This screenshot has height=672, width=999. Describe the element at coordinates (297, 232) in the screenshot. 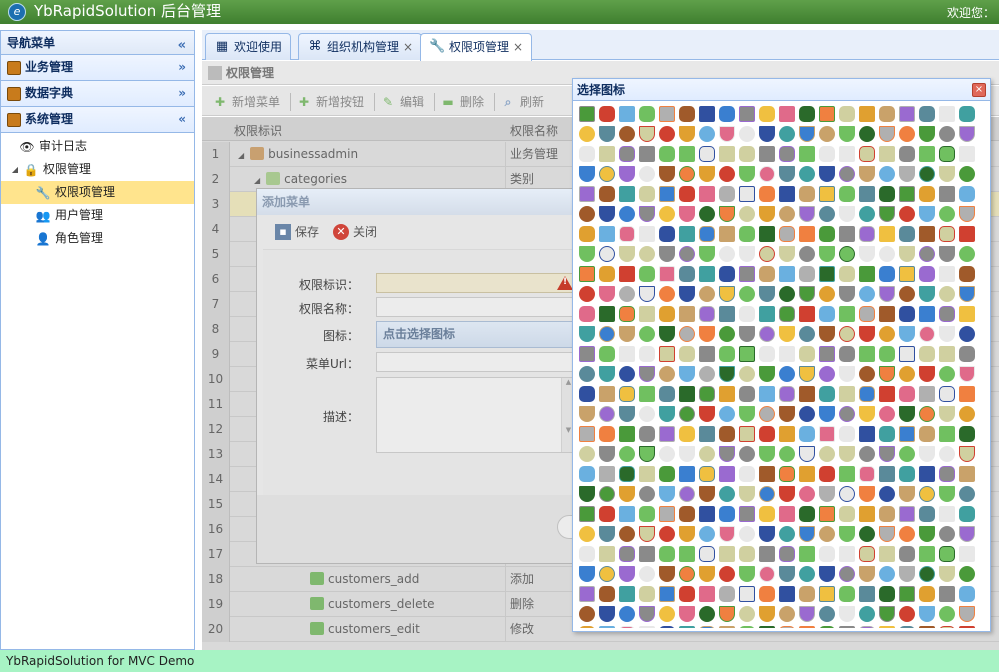

I see `save-button: ▪ 保存` at that location.